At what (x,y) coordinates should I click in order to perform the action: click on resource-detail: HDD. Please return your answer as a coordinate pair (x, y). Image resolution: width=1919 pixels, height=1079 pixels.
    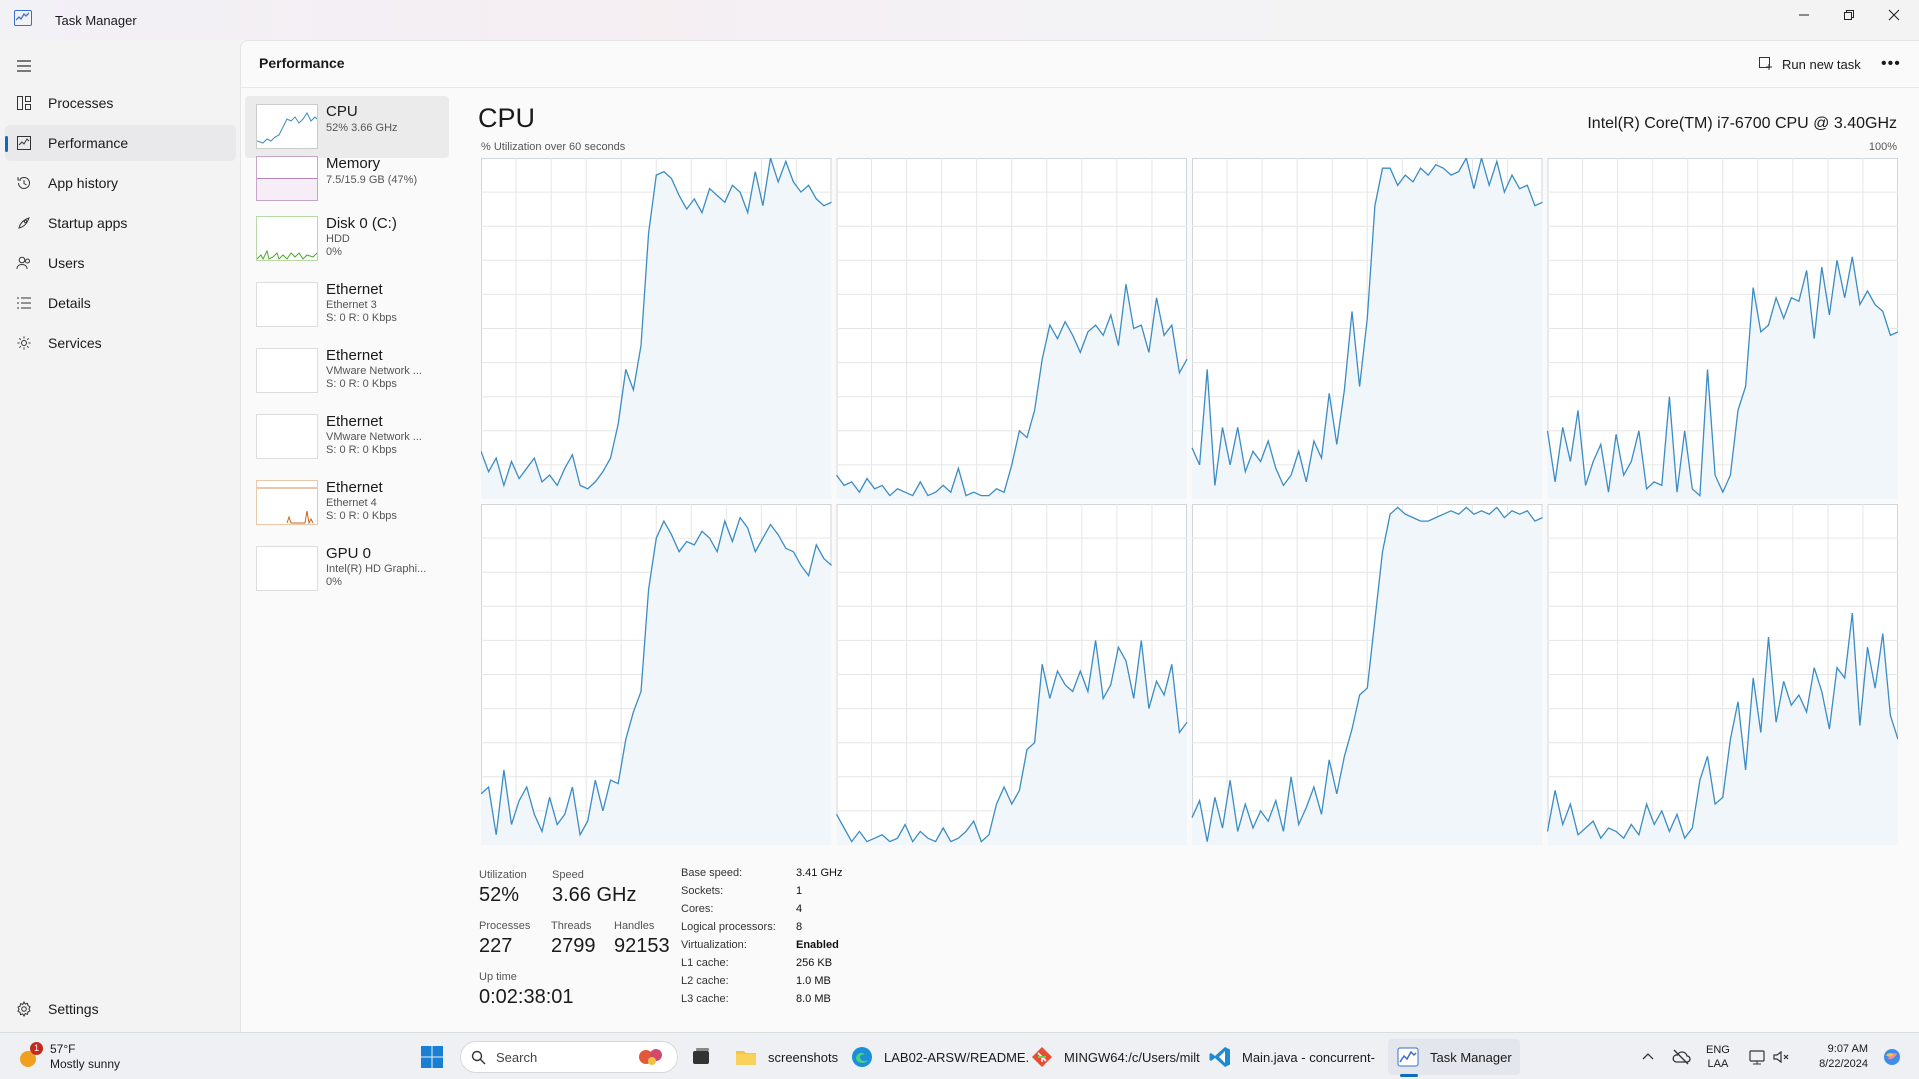
    Looking at the image, I should click on (338, 239).